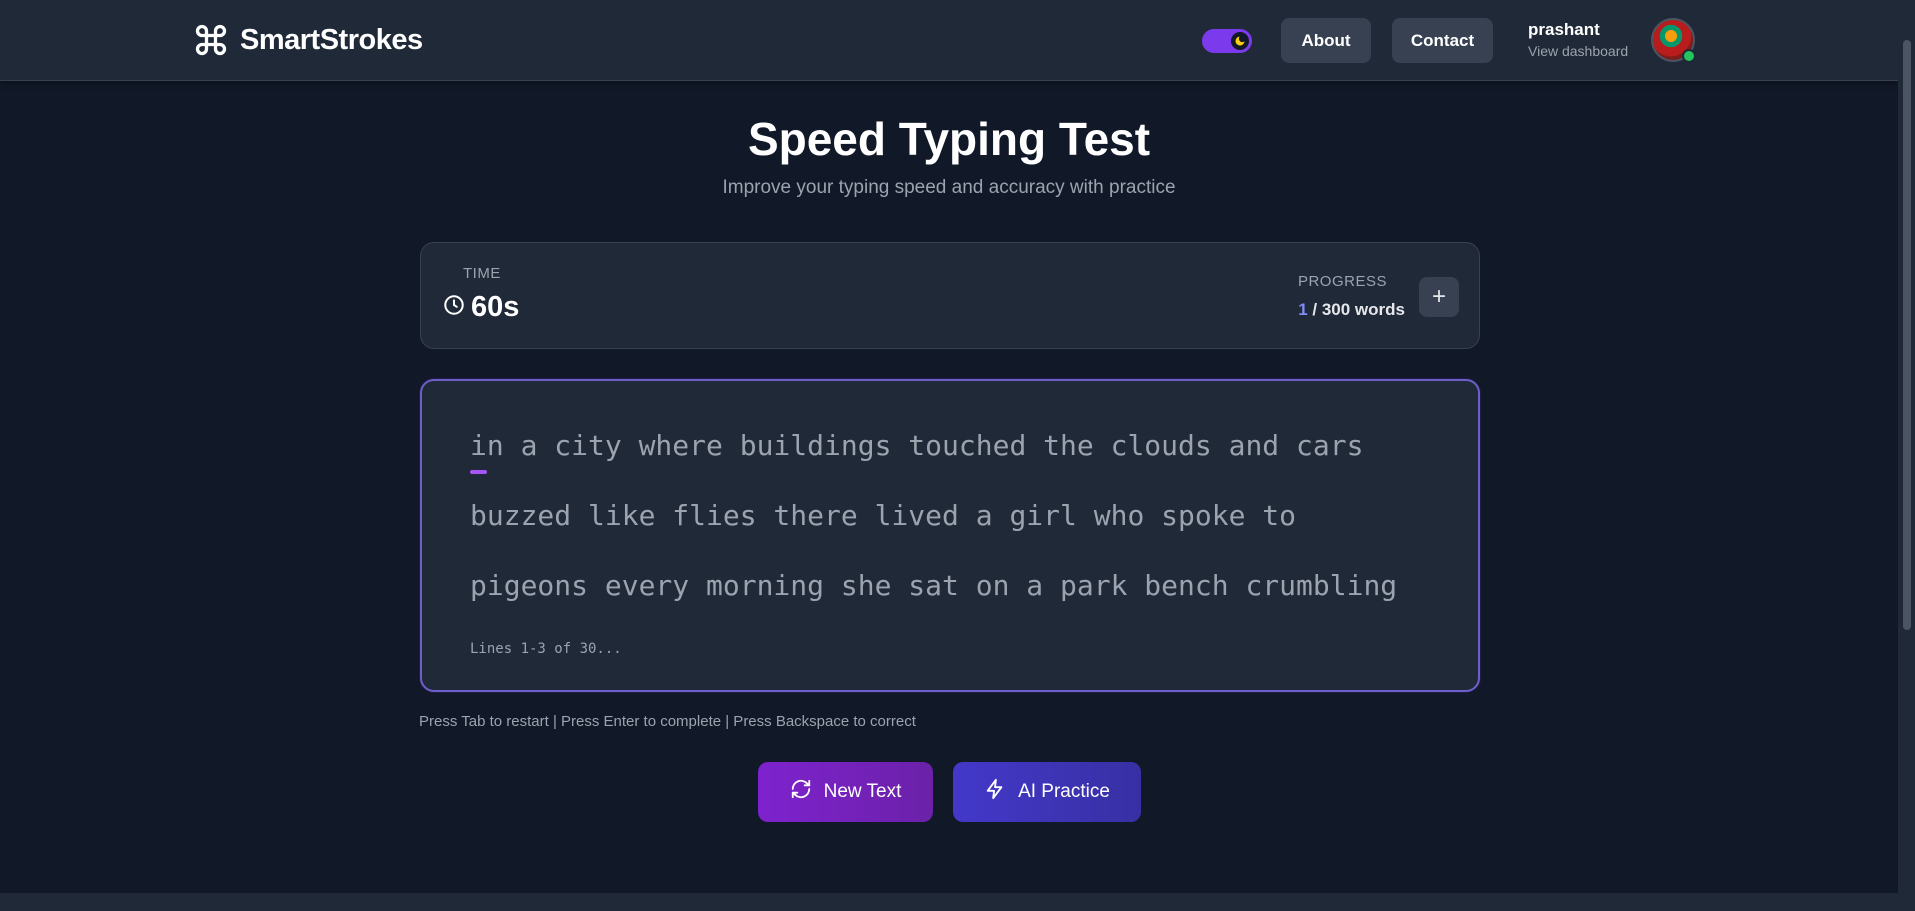 This screenshot has height=911, width=1915. I want to click on lightning-icon, so click(995, 792).